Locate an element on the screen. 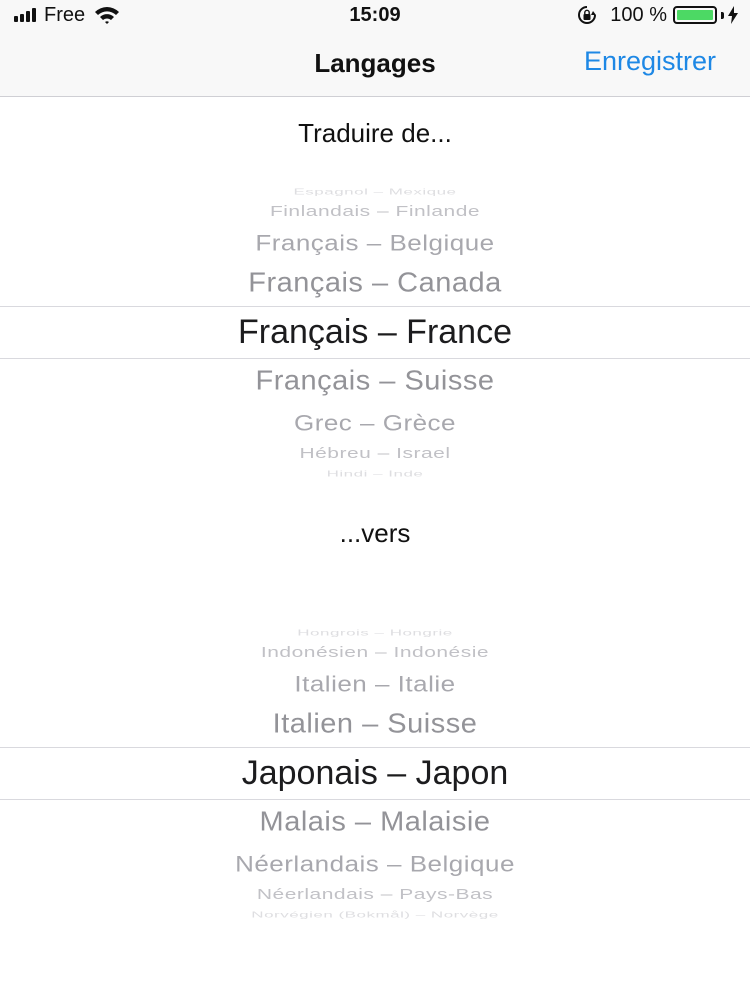  battery-icon is located at coordinates (695, 15).